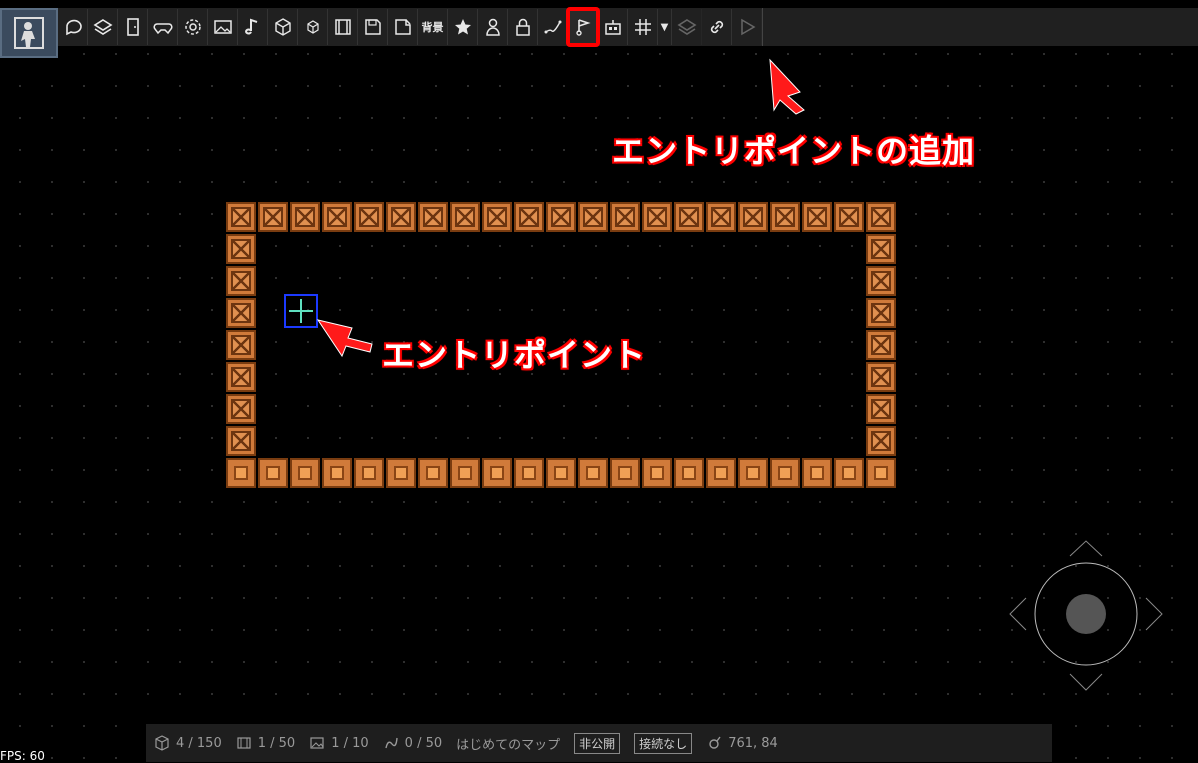  I want to click on connection-badge: 接続なし, so click(663, 743).